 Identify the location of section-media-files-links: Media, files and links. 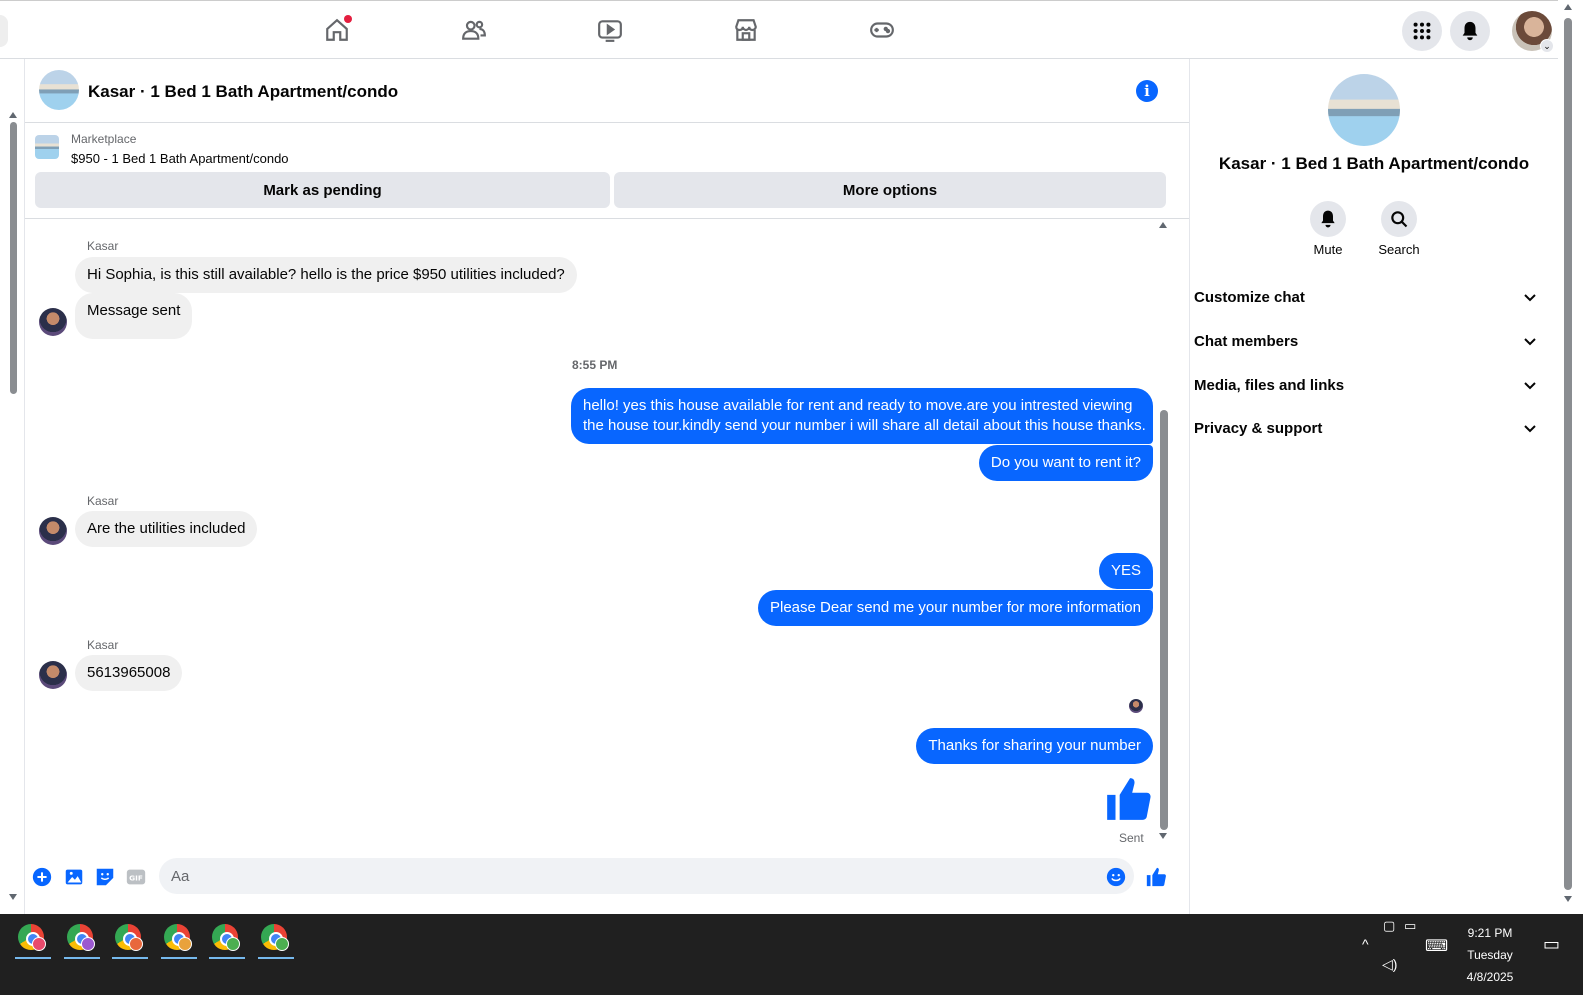
(1372, 385).